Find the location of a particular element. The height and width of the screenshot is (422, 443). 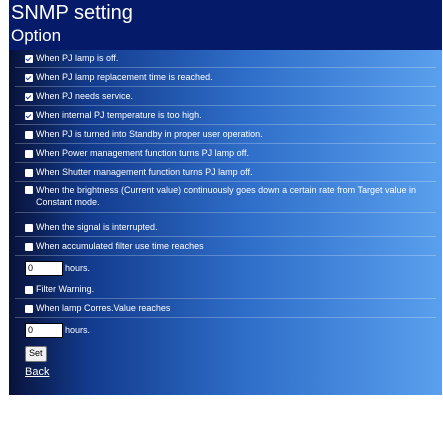

option-lamp-corres: When lamp Corres.Value reaches is located at coordinates (225, 309).